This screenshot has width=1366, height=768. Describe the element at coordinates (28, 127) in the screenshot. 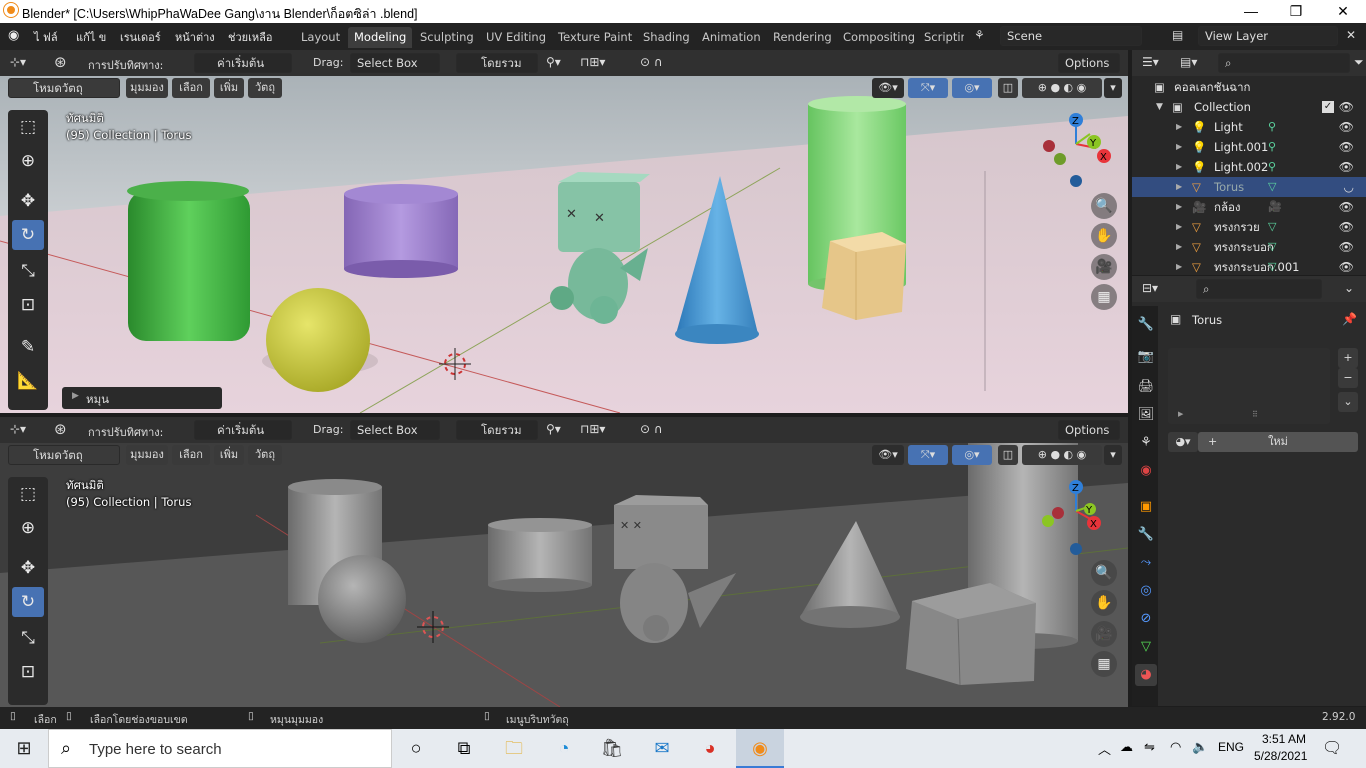

I see `select-box-tool-icon: ⬚` at that location.